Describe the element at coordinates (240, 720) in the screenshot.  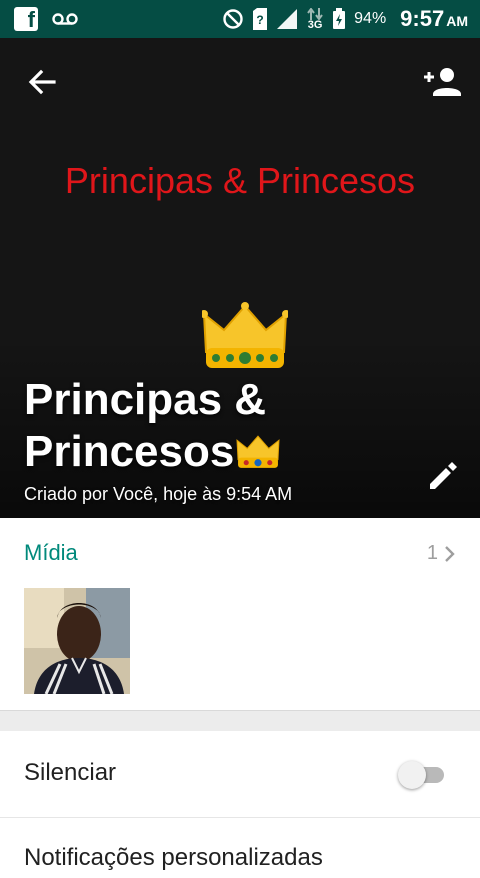
I see `section-divider` at that location.